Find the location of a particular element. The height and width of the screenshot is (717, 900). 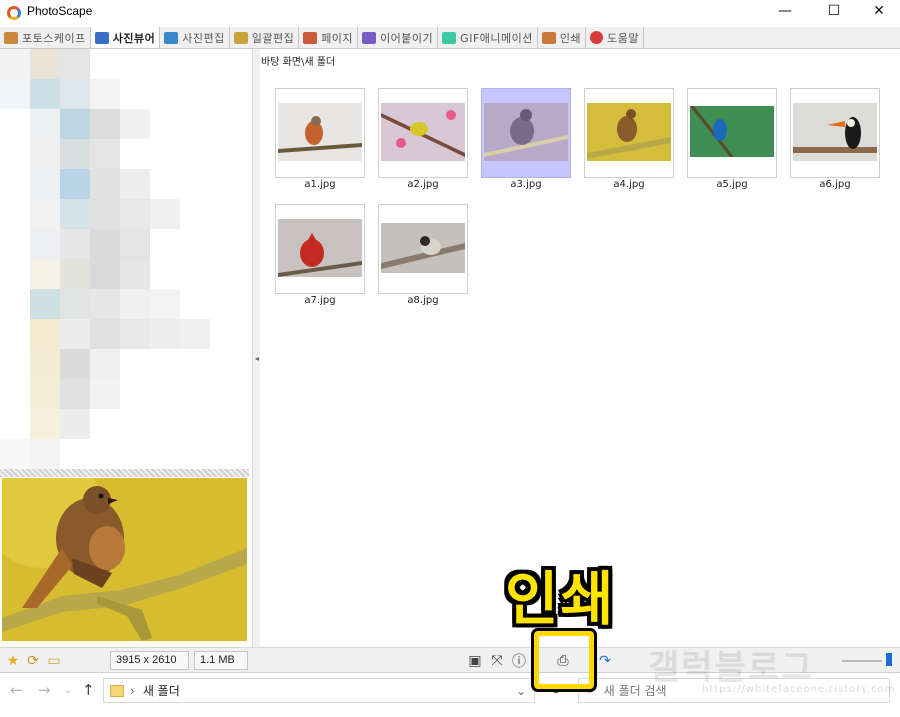

tab-page: 페이지 is located at coordinates (329, 37).